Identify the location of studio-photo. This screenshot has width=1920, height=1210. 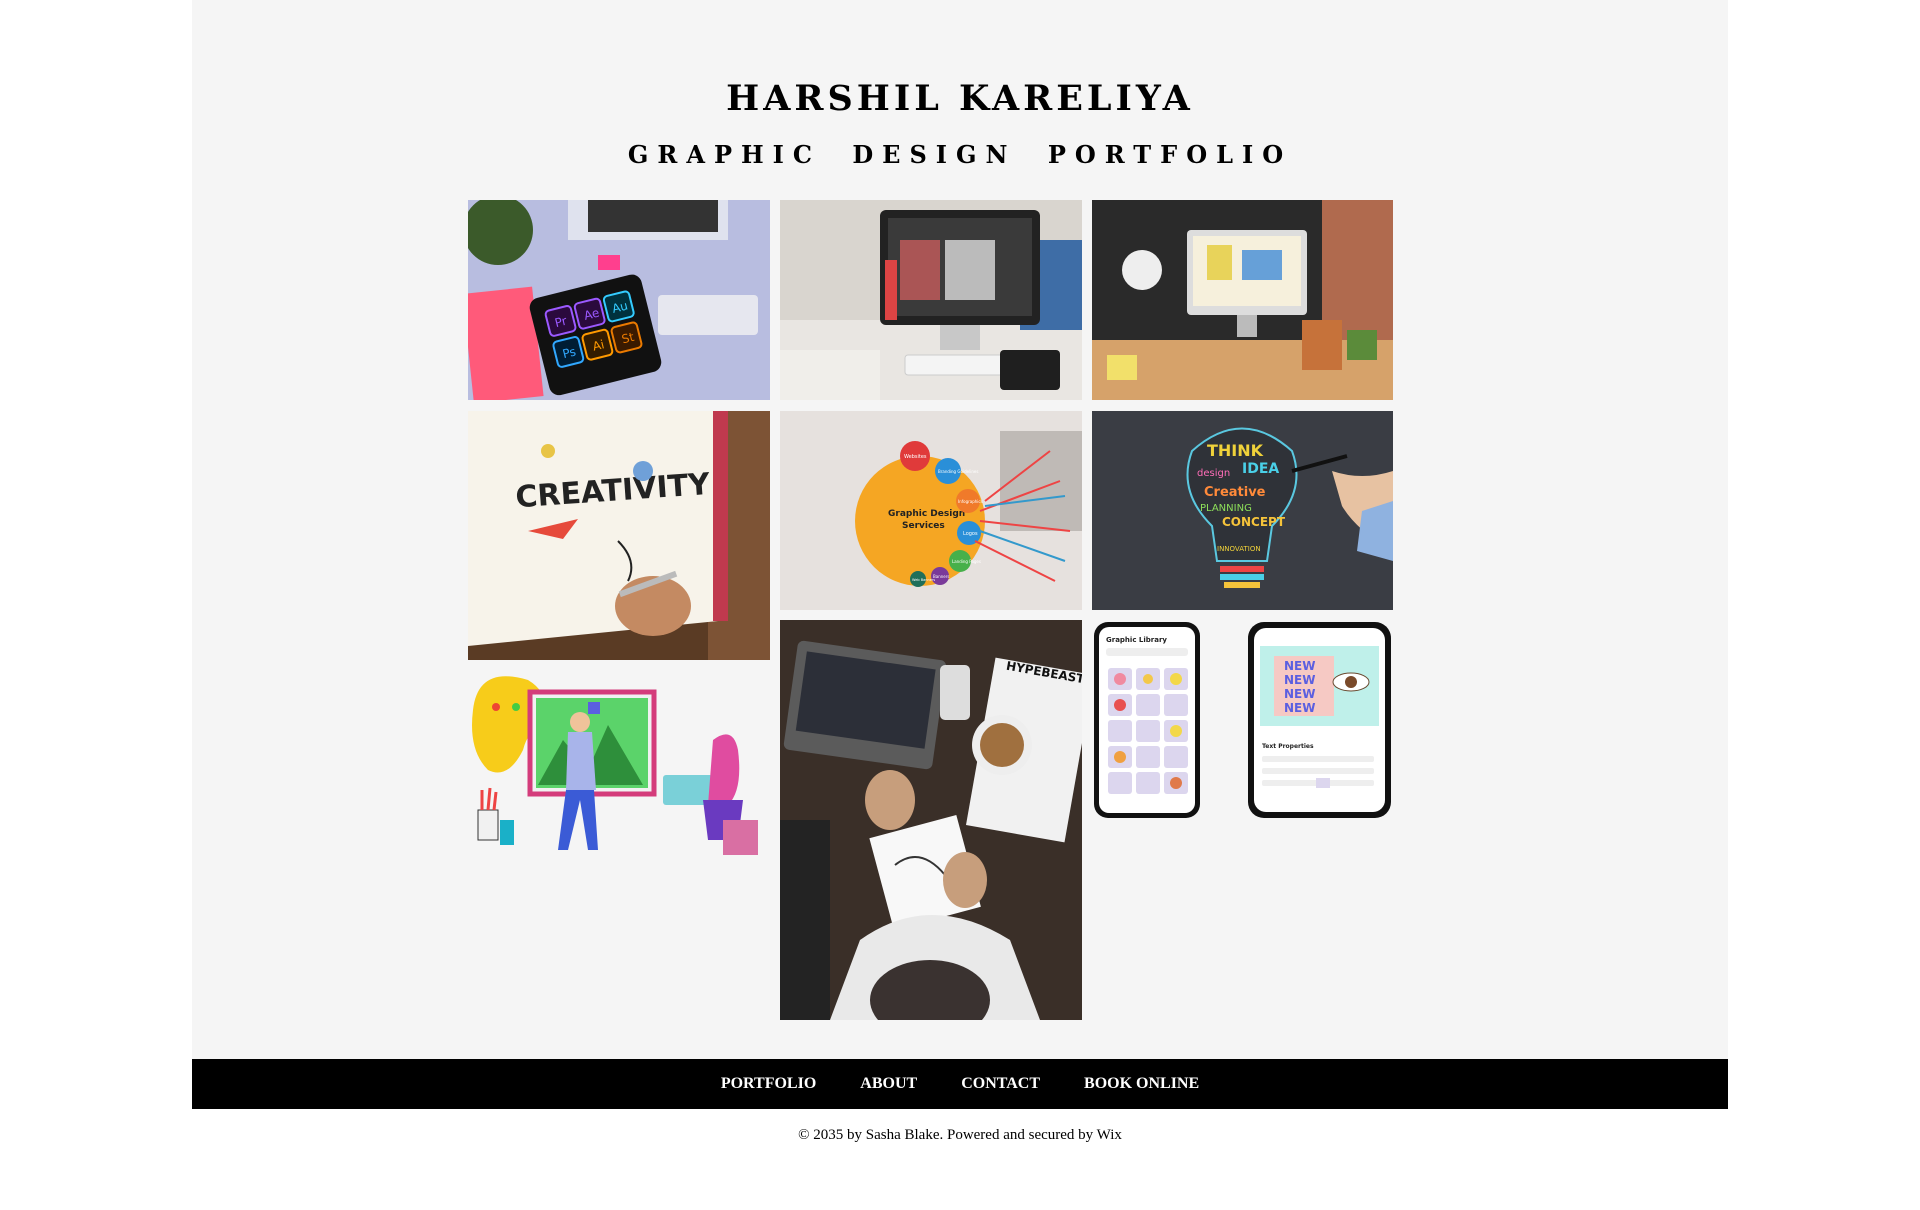
(1242, 300).